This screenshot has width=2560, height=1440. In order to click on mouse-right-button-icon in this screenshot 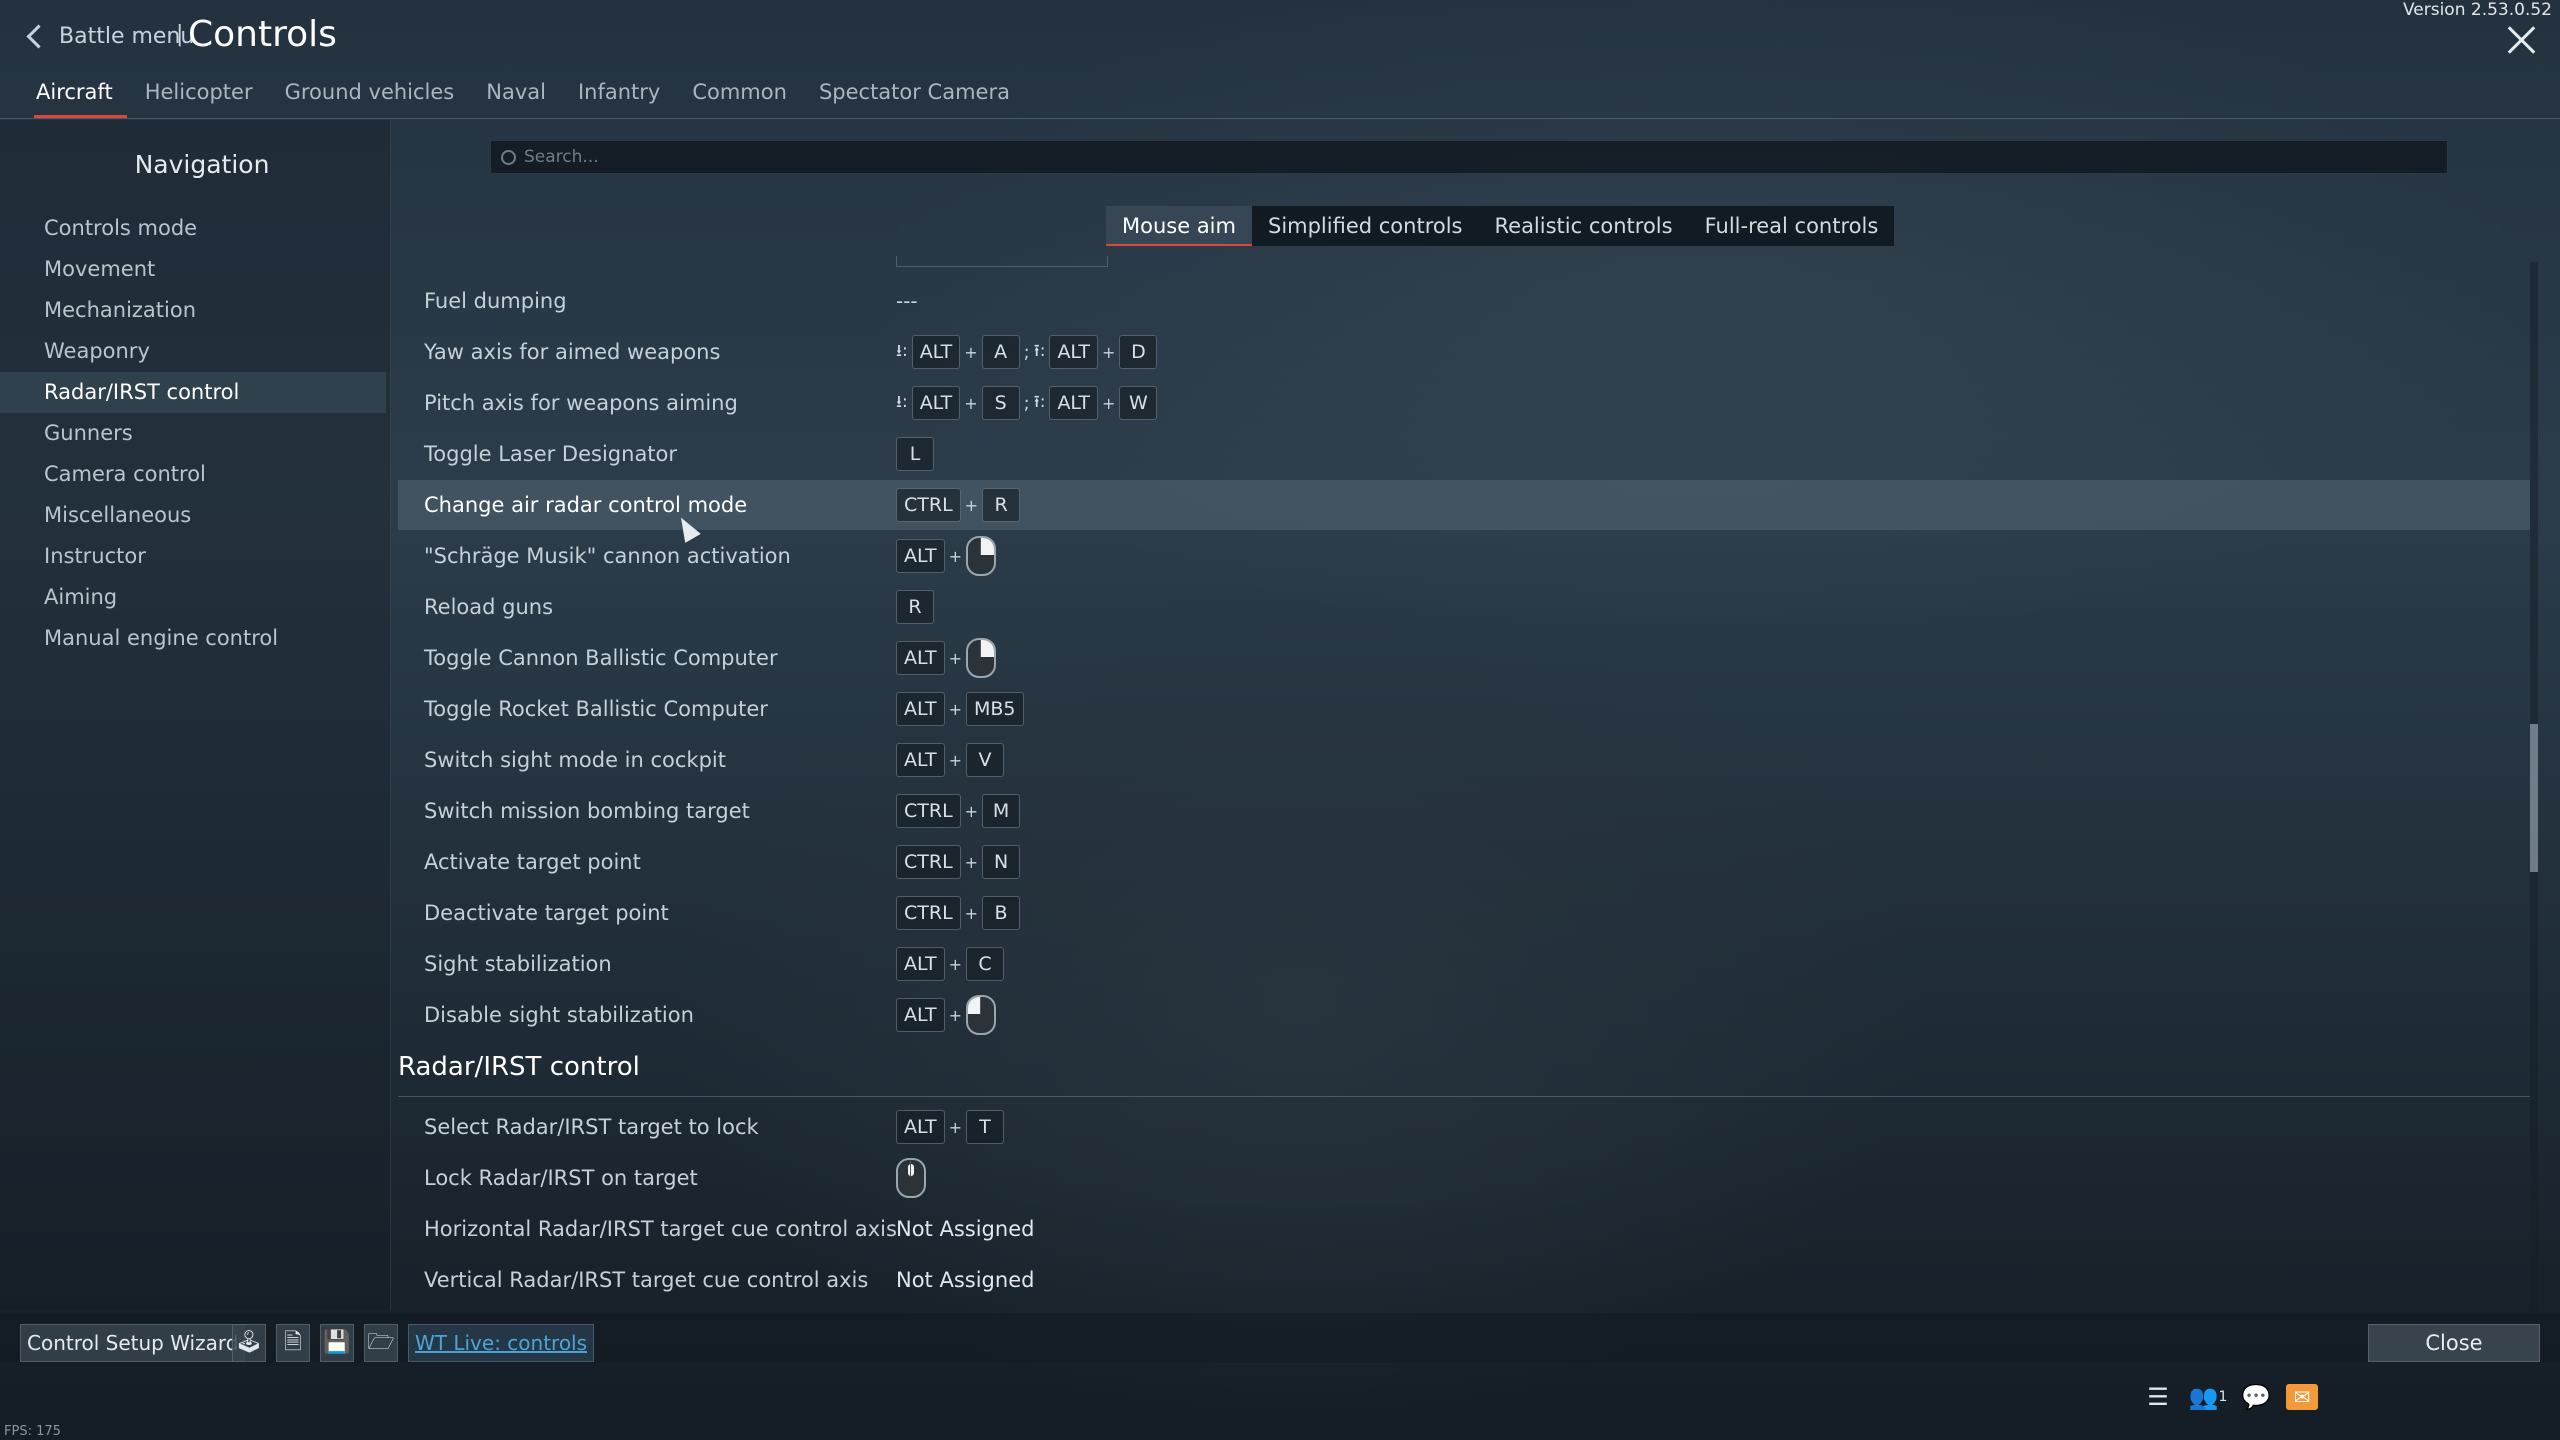, I will do `click(980, 658)`.